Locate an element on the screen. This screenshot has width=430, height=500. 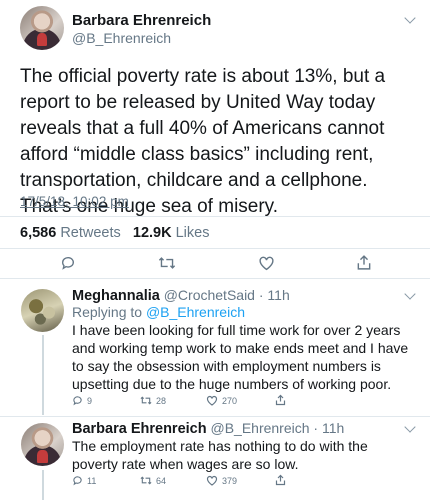
reply-author-handle: @CrochetSaid is located at coordinates (209, 295).